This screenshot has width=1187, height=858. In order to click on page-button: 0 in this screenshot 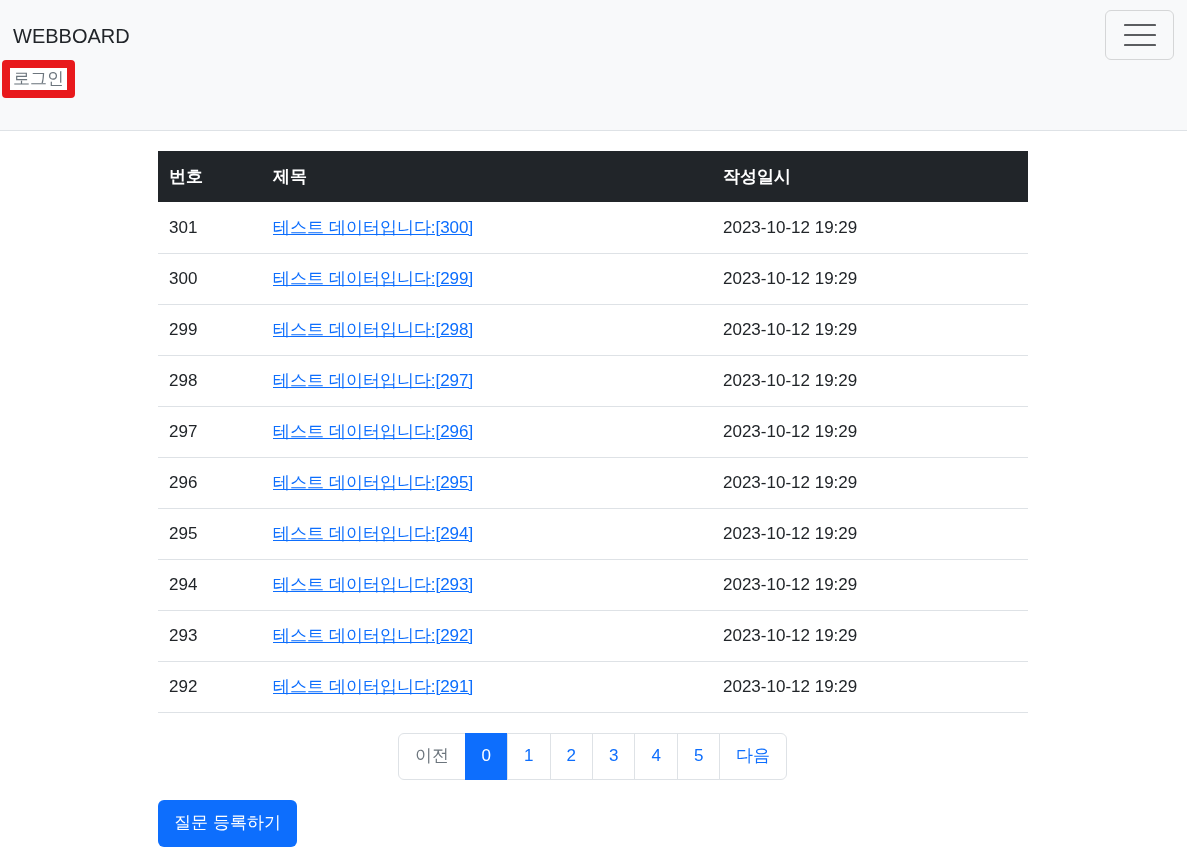, I will do `click(486, 756)`.